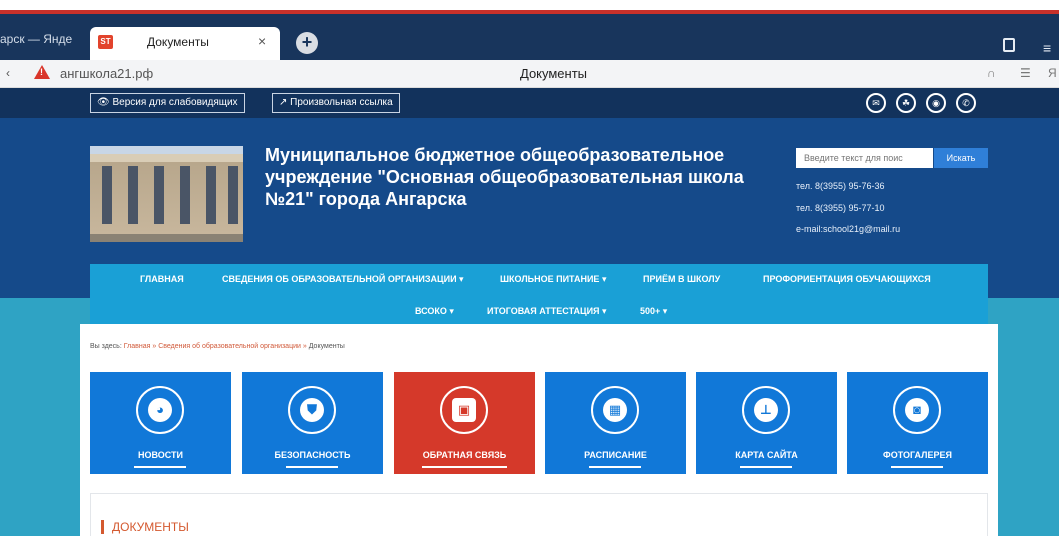  What do you see at coordinates (312, 455) in the screenshot?
I see `card-label: БЕЗОПАСНОСТЬ` at bounding box center [312, 455].